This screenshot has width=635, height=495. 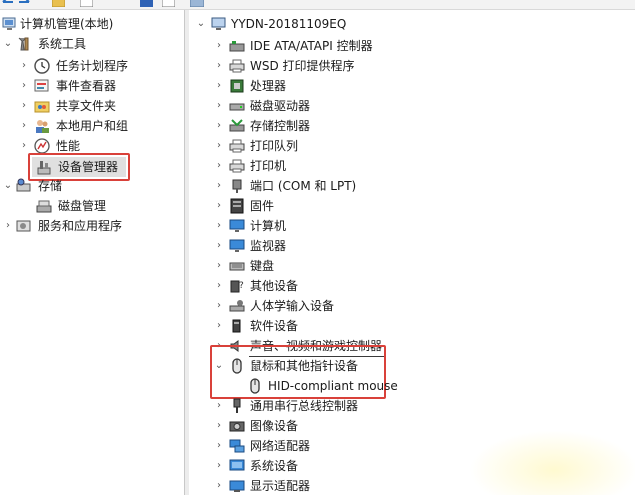 I want to click on tree-item-storage: ⌄ 存储, so click(x=92, y=186).